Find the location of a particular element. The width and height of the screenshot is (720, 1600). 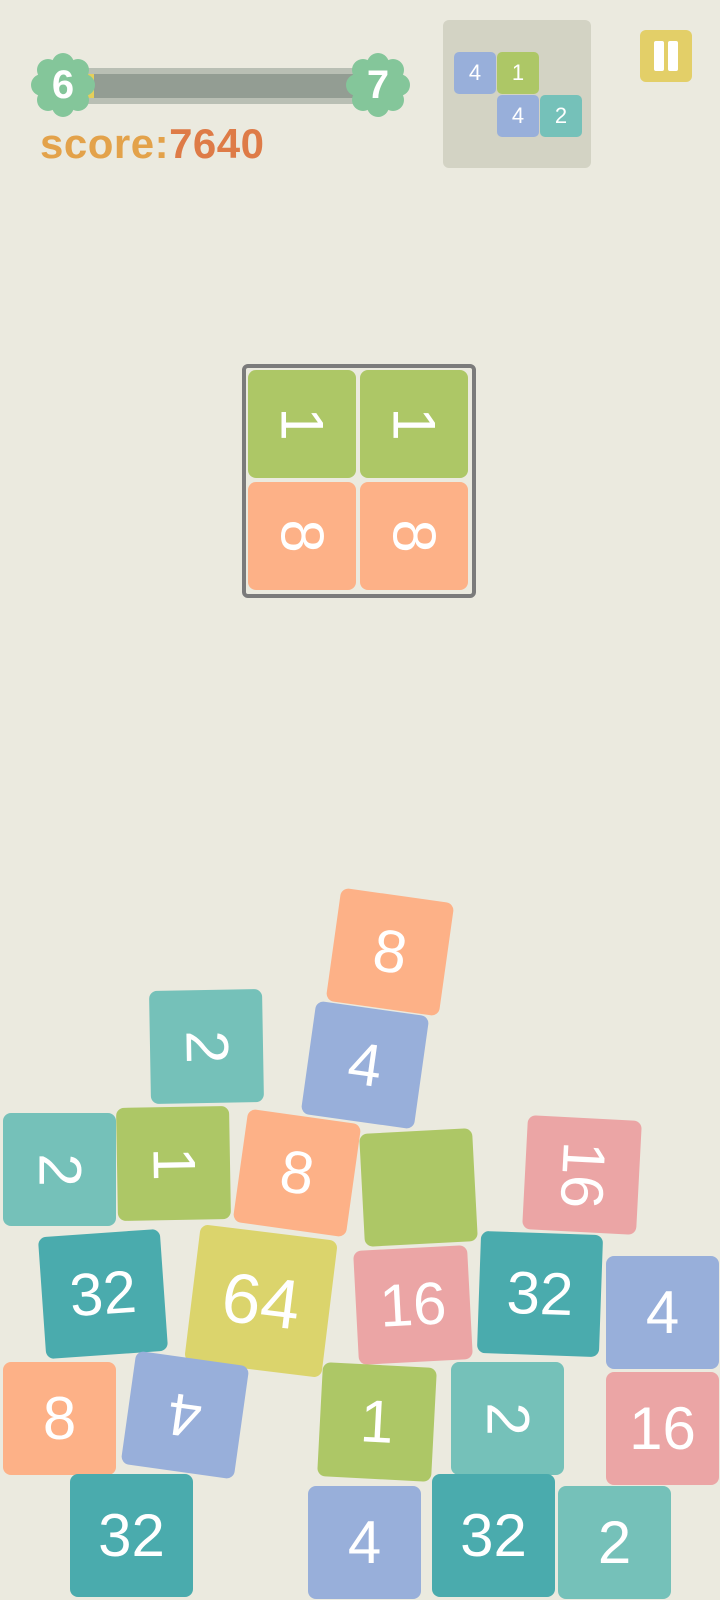

score-value: 7640 is located at coordinates (217, 143).